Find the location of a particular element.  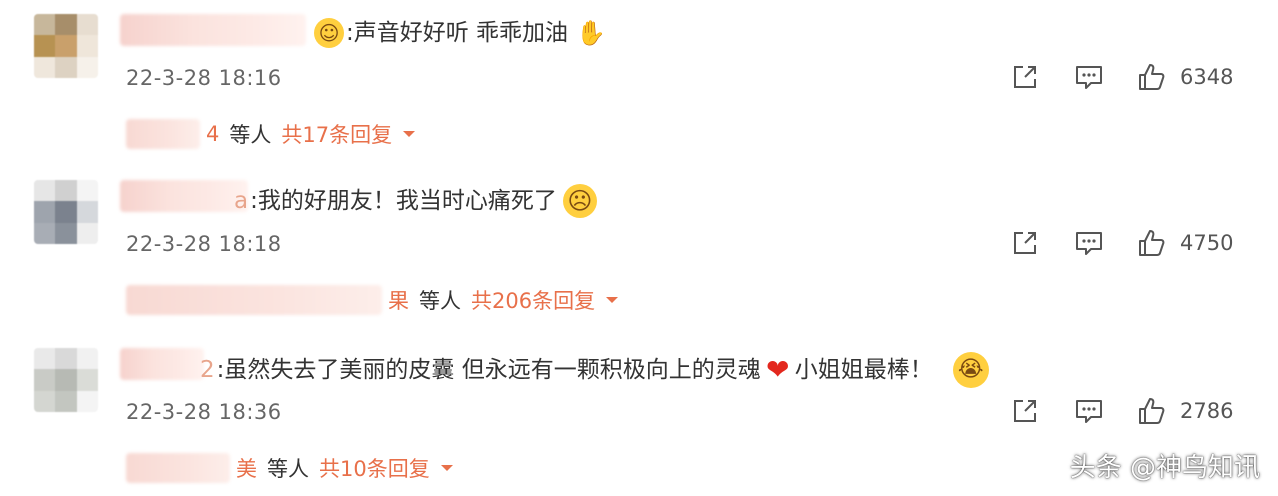

like-count: 2786 is located at coordinates (1207, 411).